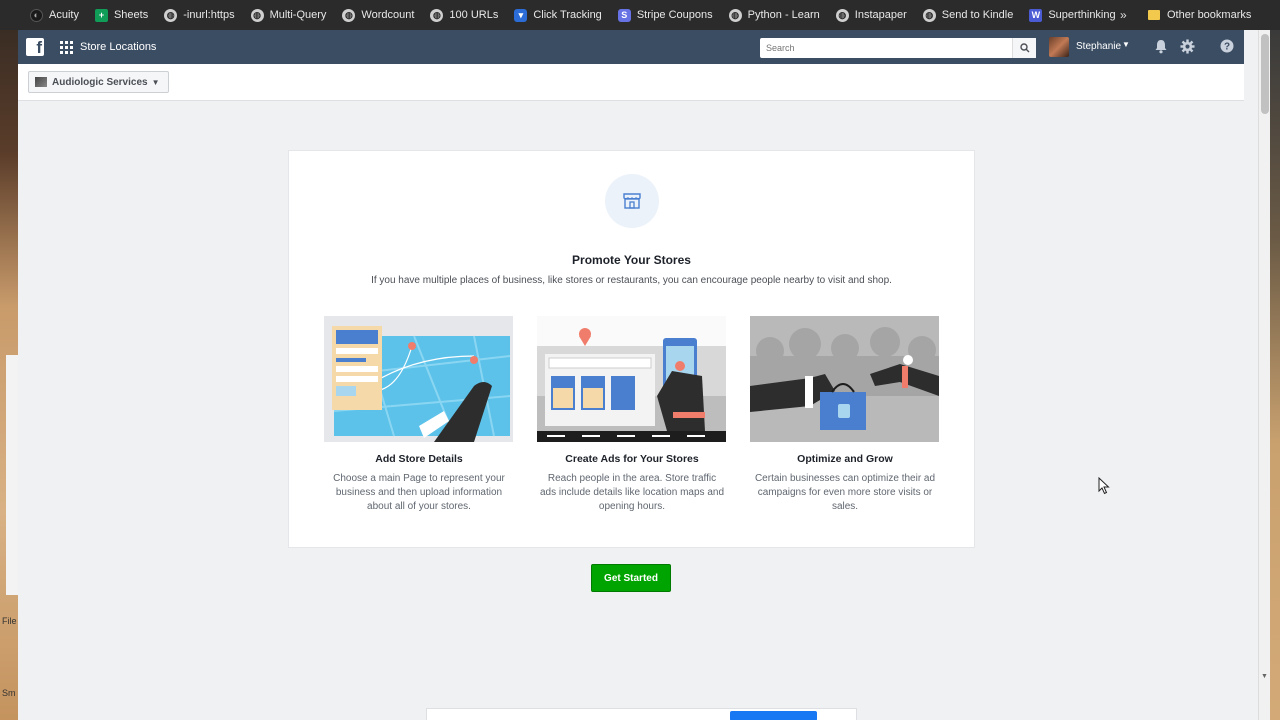 This screenshot has height=720, width=1280. Describe the element at coordinates (9, 693) in the screenshot. I see `desktop-label: Sm` at that location.